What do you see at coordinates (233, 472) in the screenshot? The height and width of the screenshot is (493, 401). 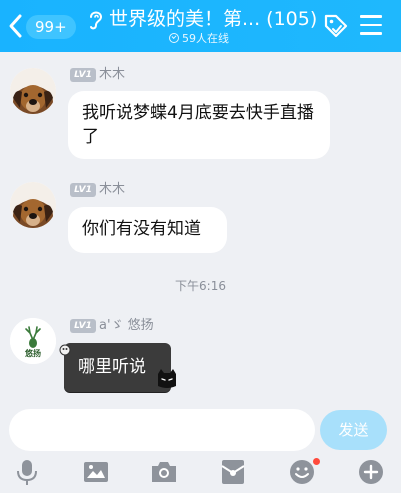 I see `red-packet-icon` at bounding box center [233, 472].